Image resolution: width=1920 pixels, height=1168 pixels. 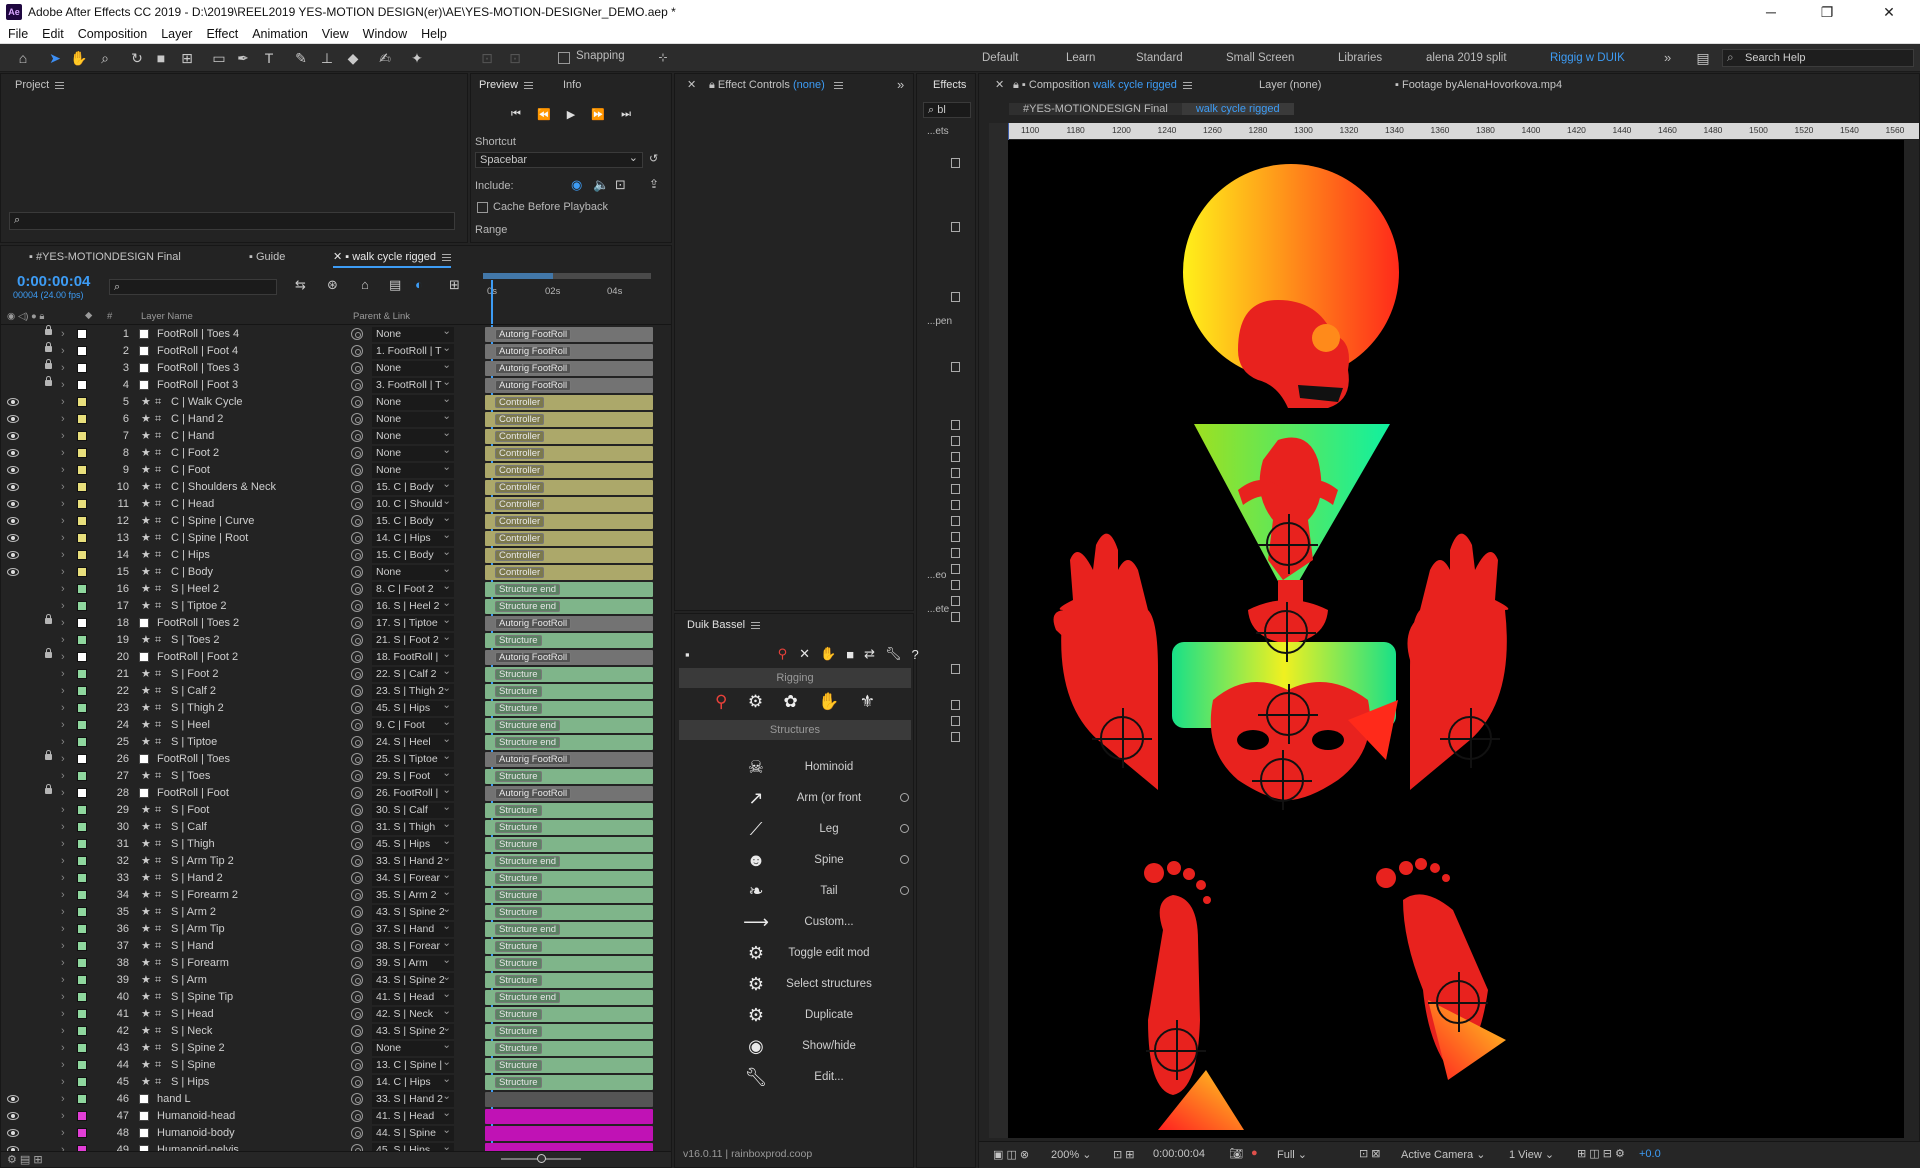 What do you see at coordinates (257, 725) in the screenshot?
I see `layer-name: S | Heel` at bounding box center [257, 725].